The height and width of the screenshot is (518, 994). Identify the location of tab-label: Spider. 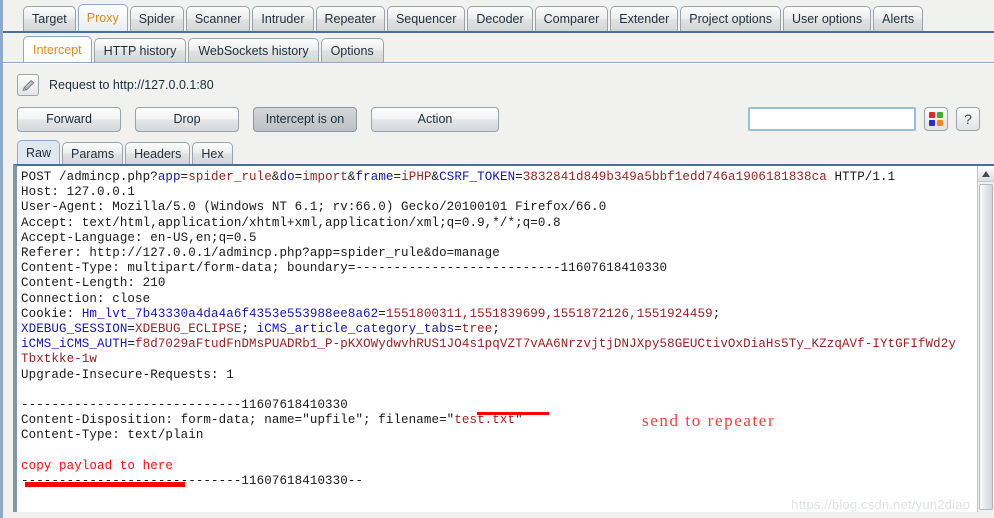
(156, 19).